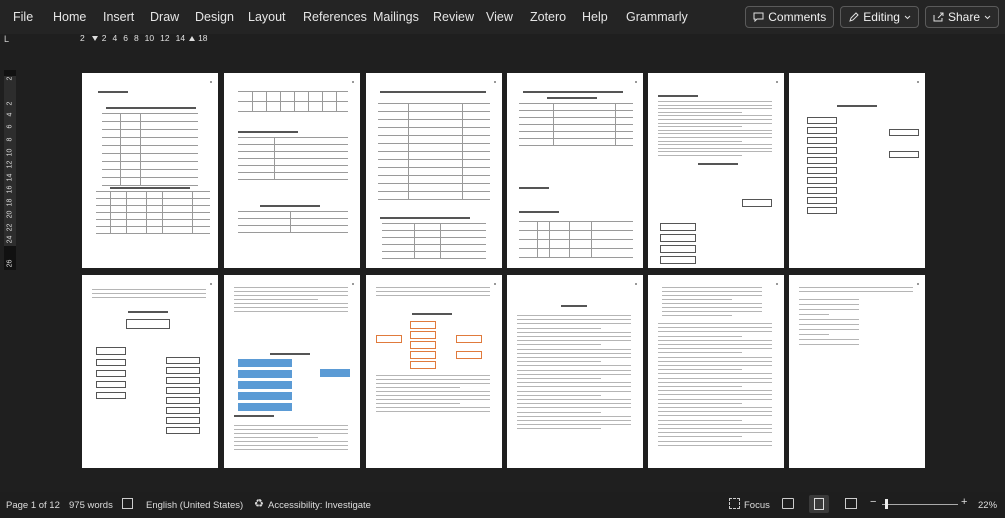 The height and width of the screenshot is (518, 1005). I want to click on accessibility-icon: ♻, so click(259, 503).